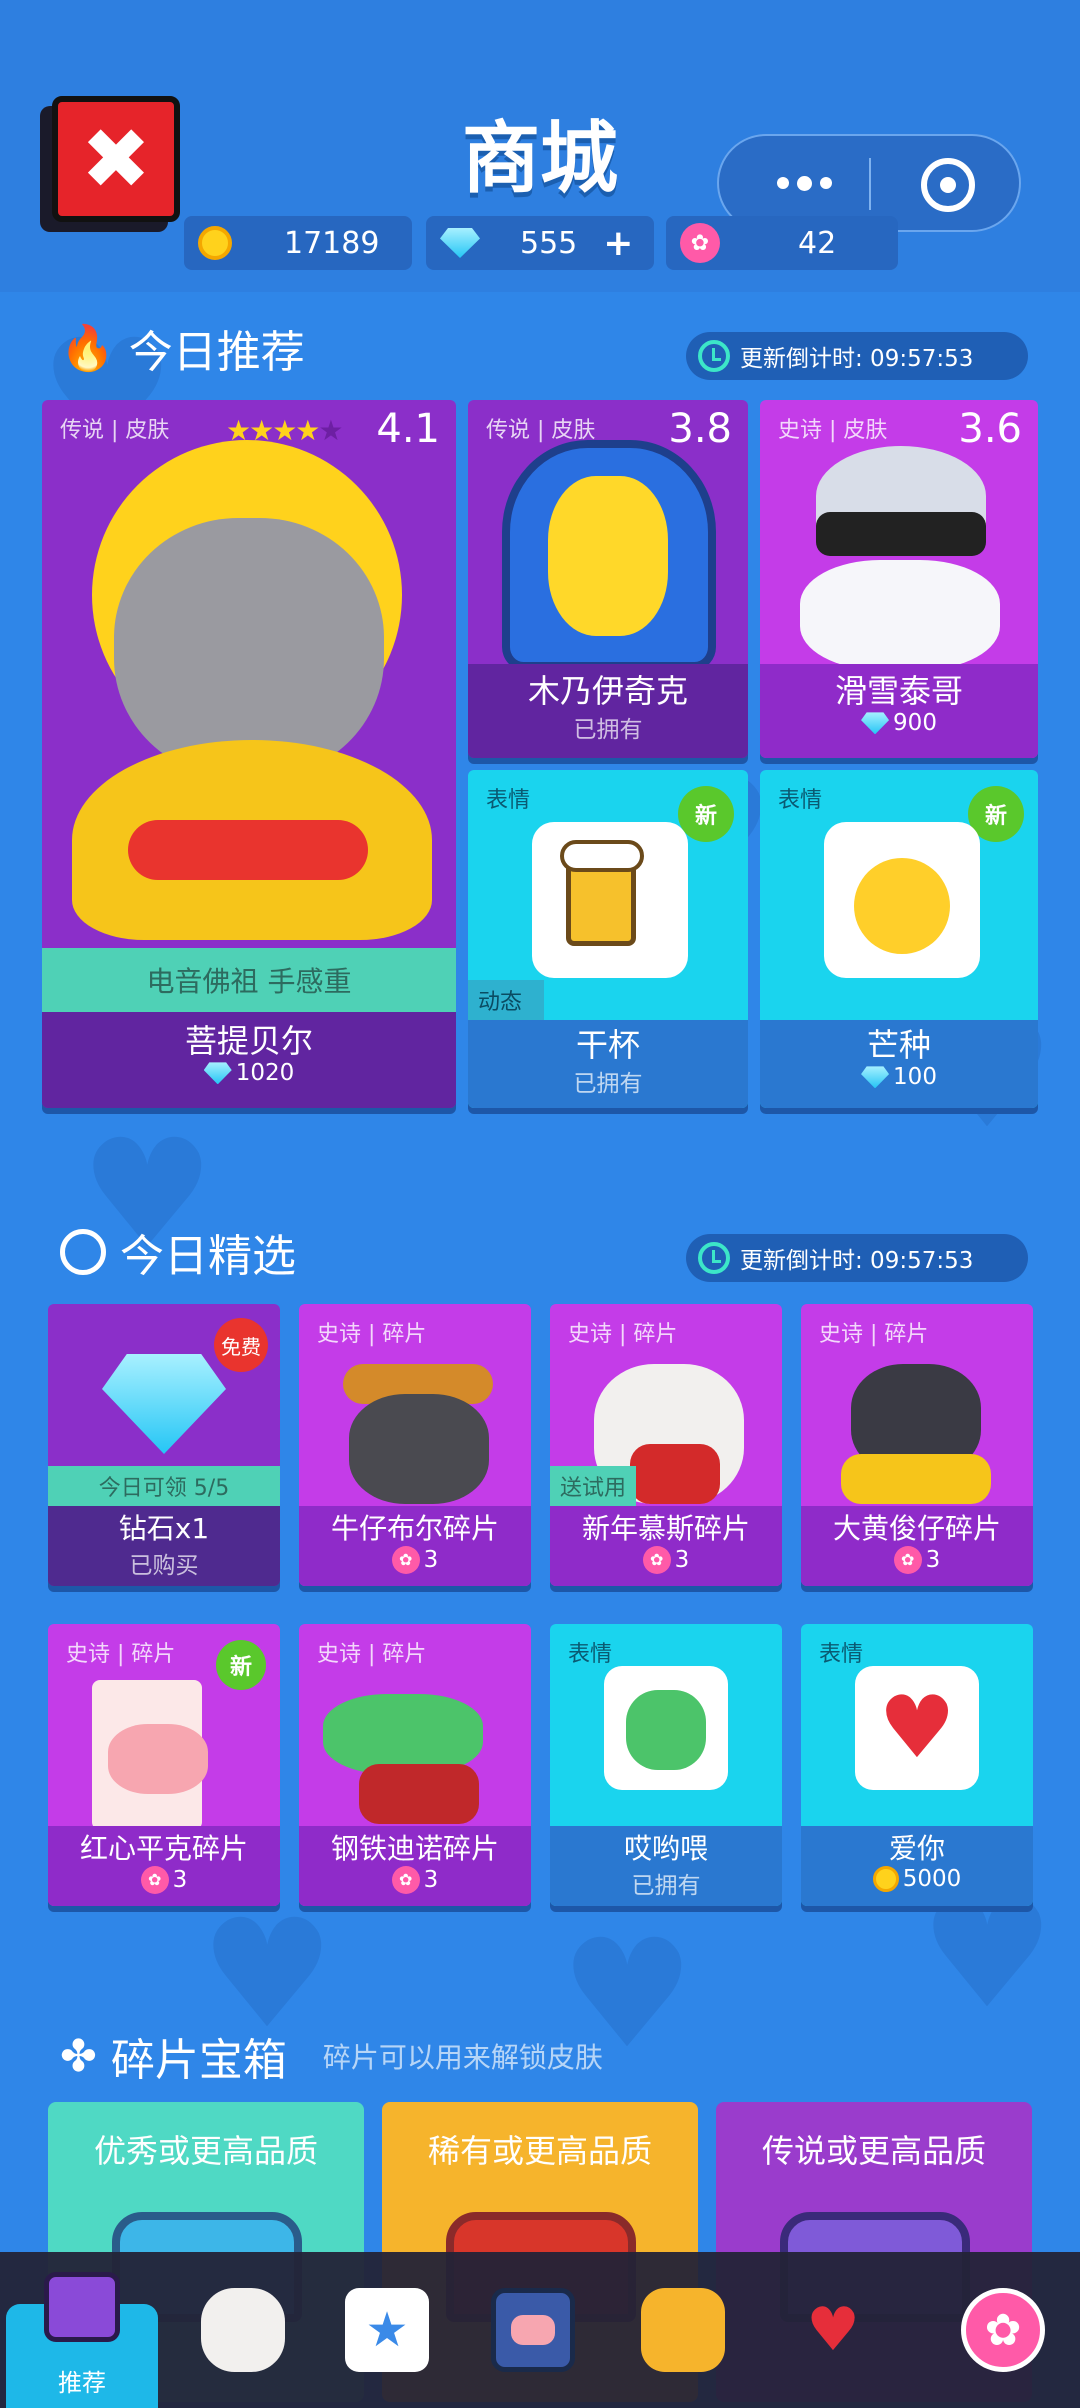 The height and width of the screenshot is (2408, 1080). I want to click on new-badge: 新, so click(706, 814).